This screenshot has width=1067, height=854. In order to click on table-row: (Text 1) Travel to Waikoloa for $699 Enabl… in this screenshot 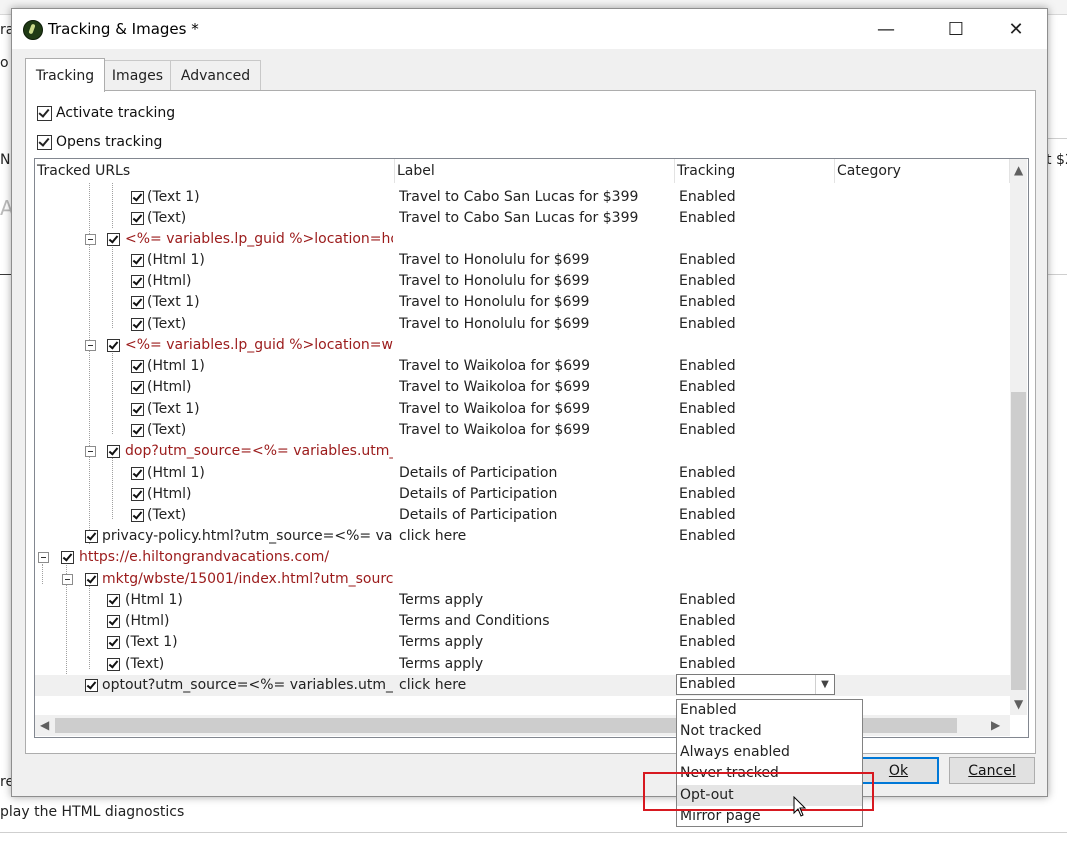, I will do `click(522, 409)`.